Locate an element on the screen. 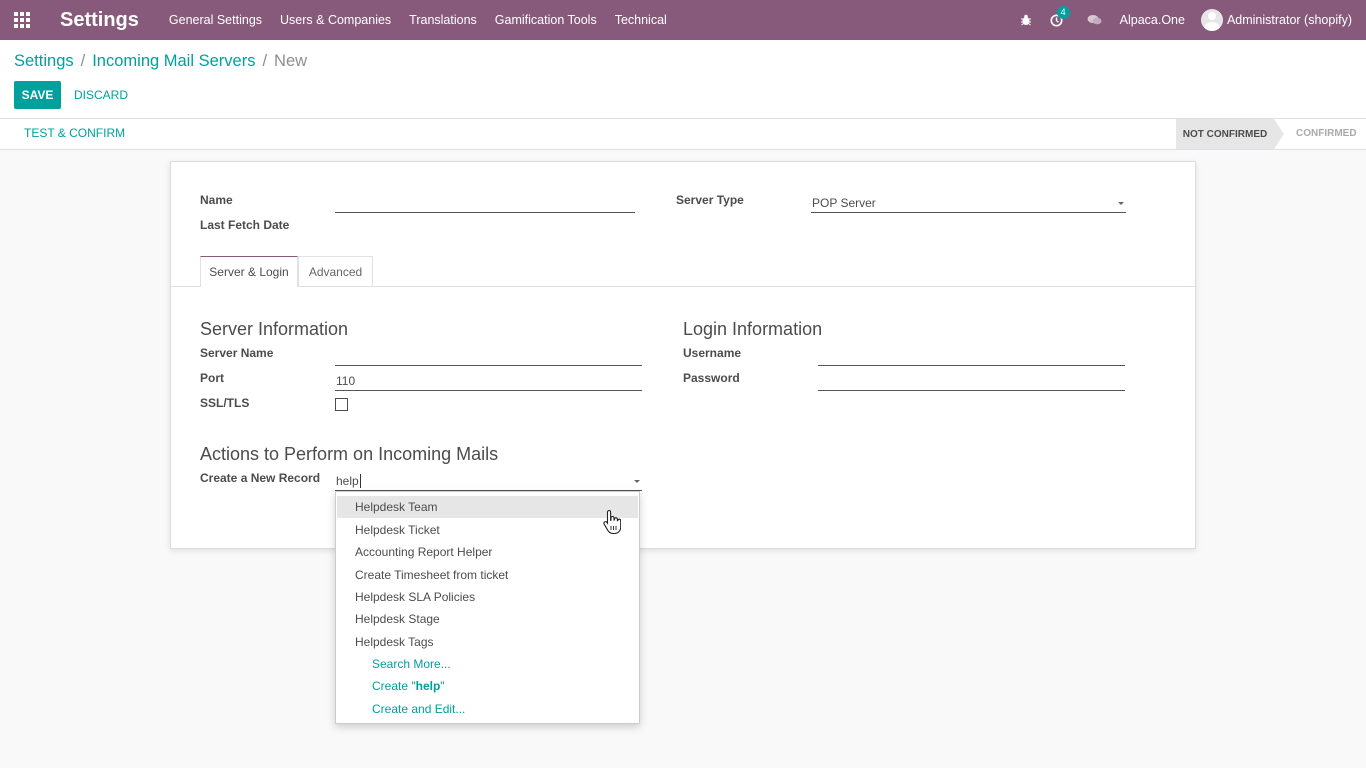 The image size is (1366, 768). menu-gamification-tools: Gamification Tools is located at coordinates (546, 20).